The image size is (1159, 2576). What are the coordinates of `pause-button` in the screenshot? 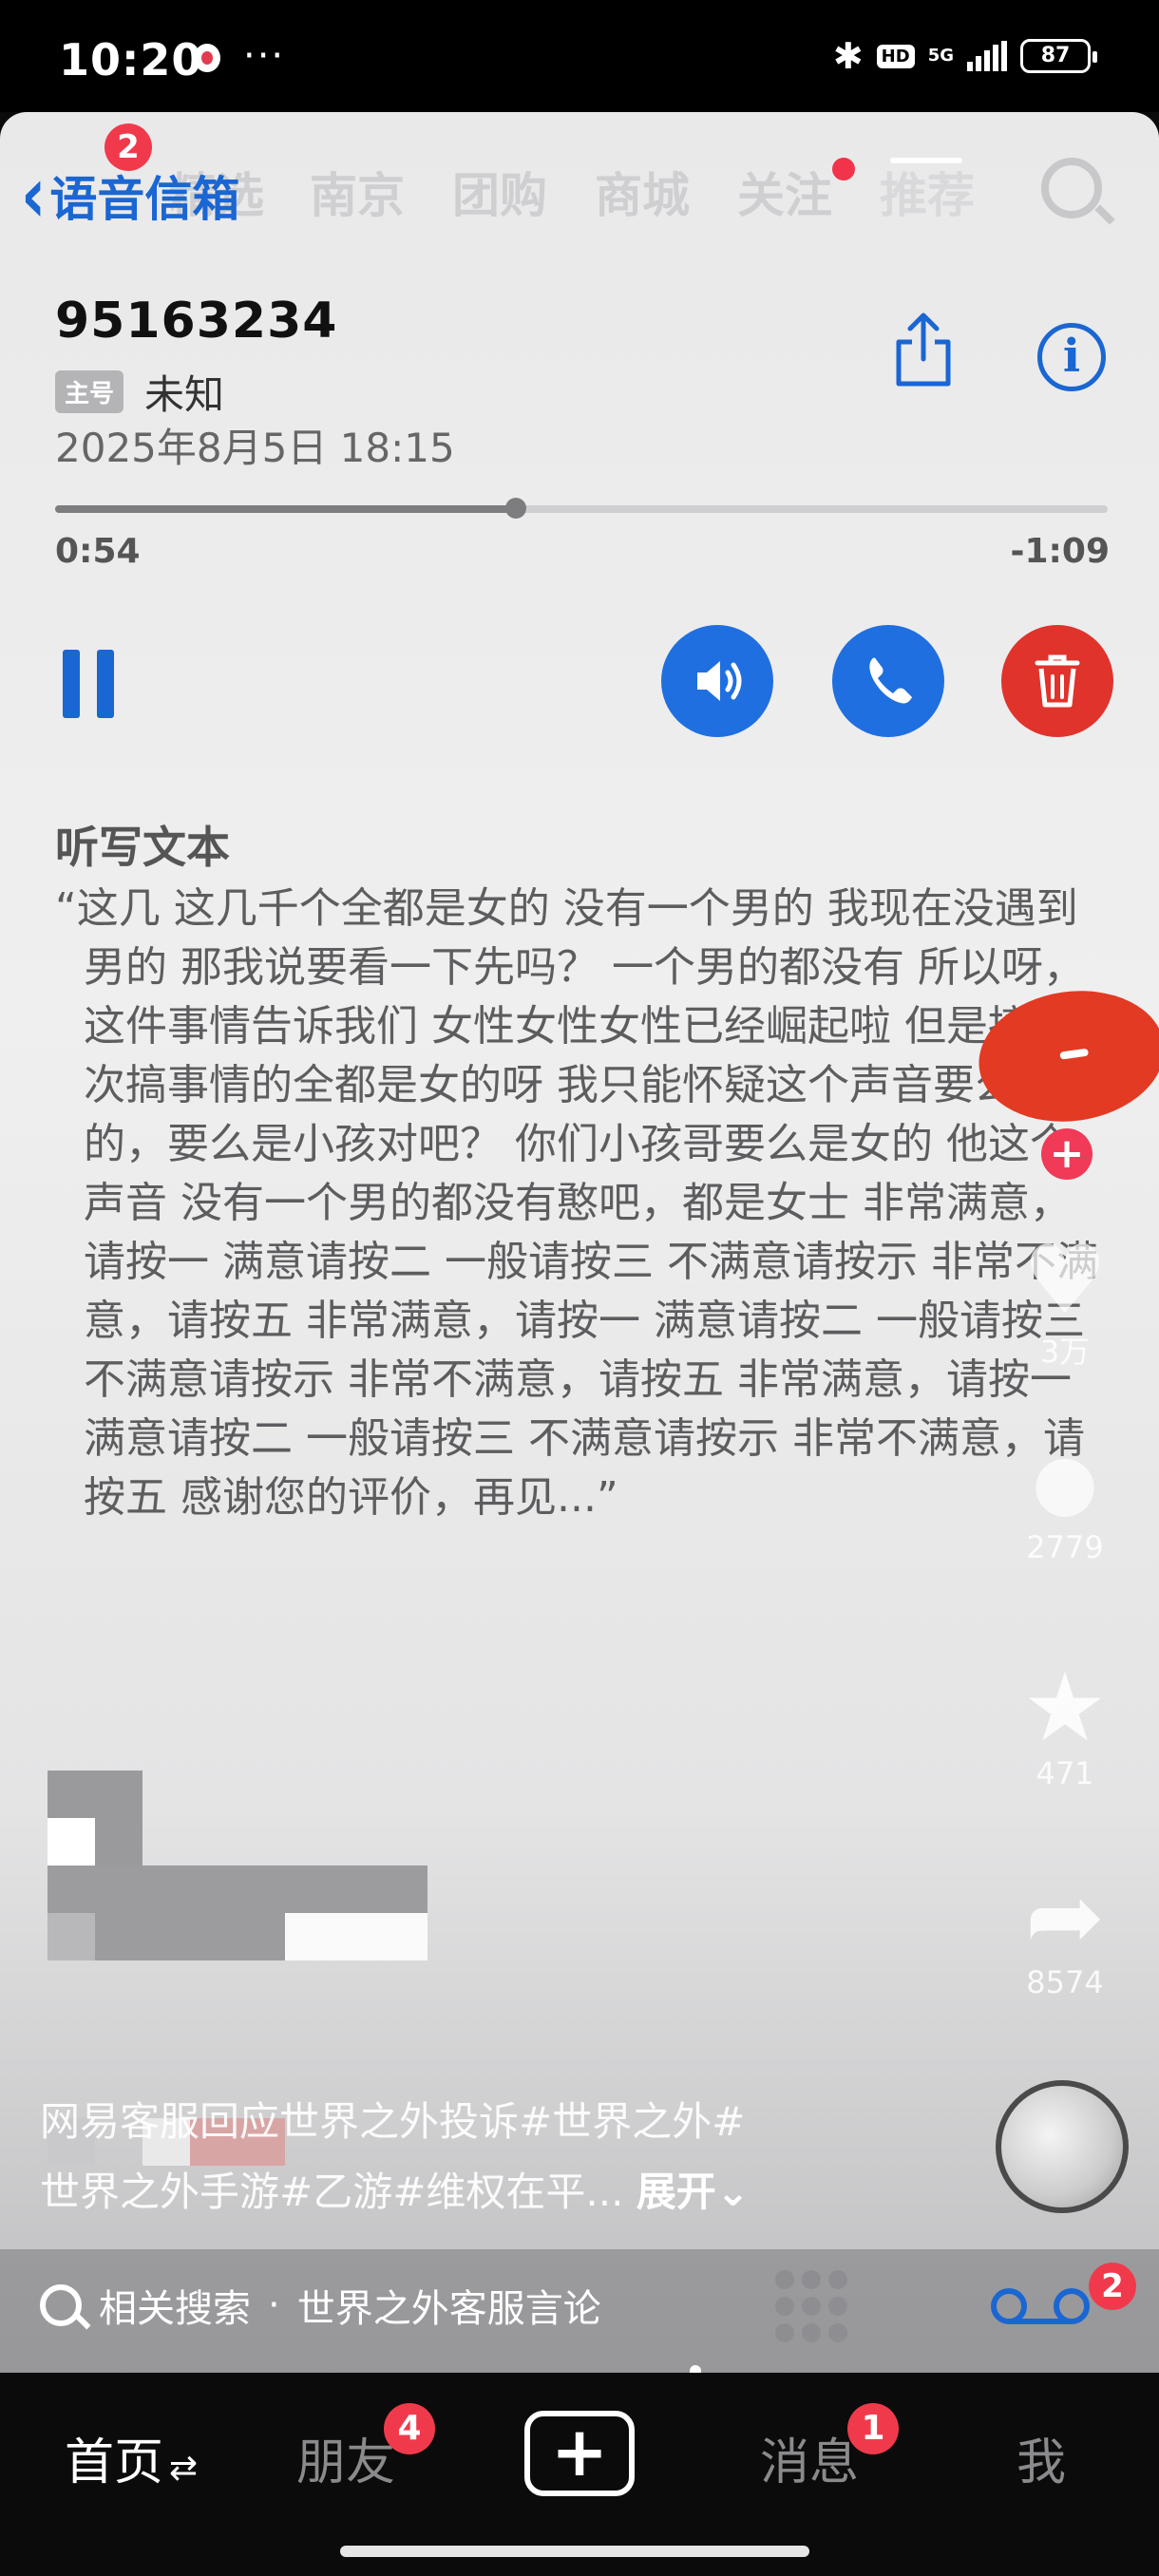 It's located at (88, 684).